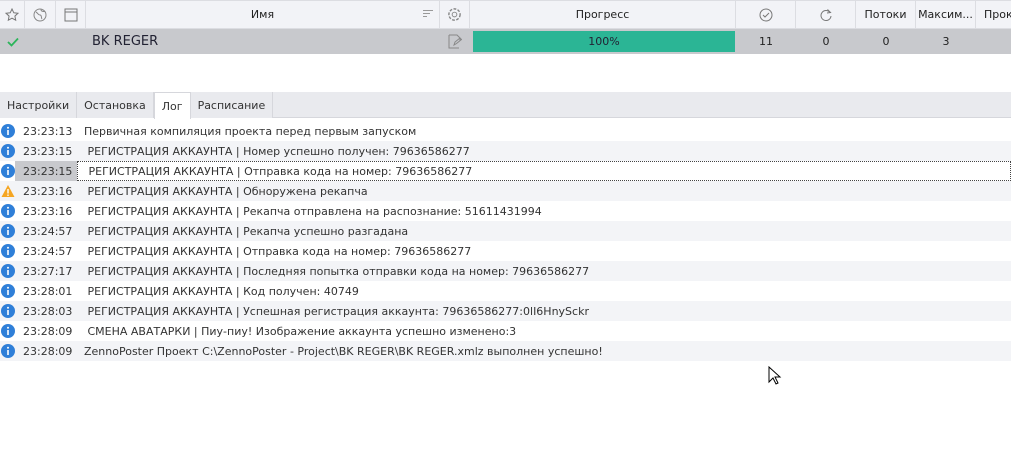 The height and width of the screenshot is (468, 1011). I want to click on check-icon, so click(12, 42).